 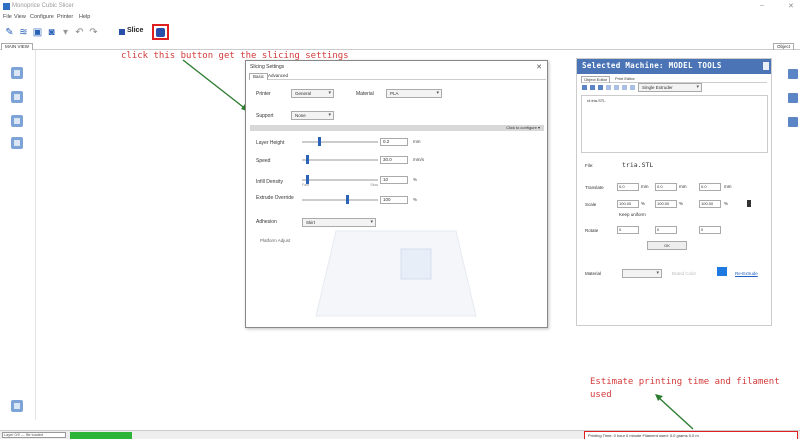 What do you see at coordinates (263, 94) in the screenshot?
I see `printer-label: Printer` at bounding box center [263, 94].